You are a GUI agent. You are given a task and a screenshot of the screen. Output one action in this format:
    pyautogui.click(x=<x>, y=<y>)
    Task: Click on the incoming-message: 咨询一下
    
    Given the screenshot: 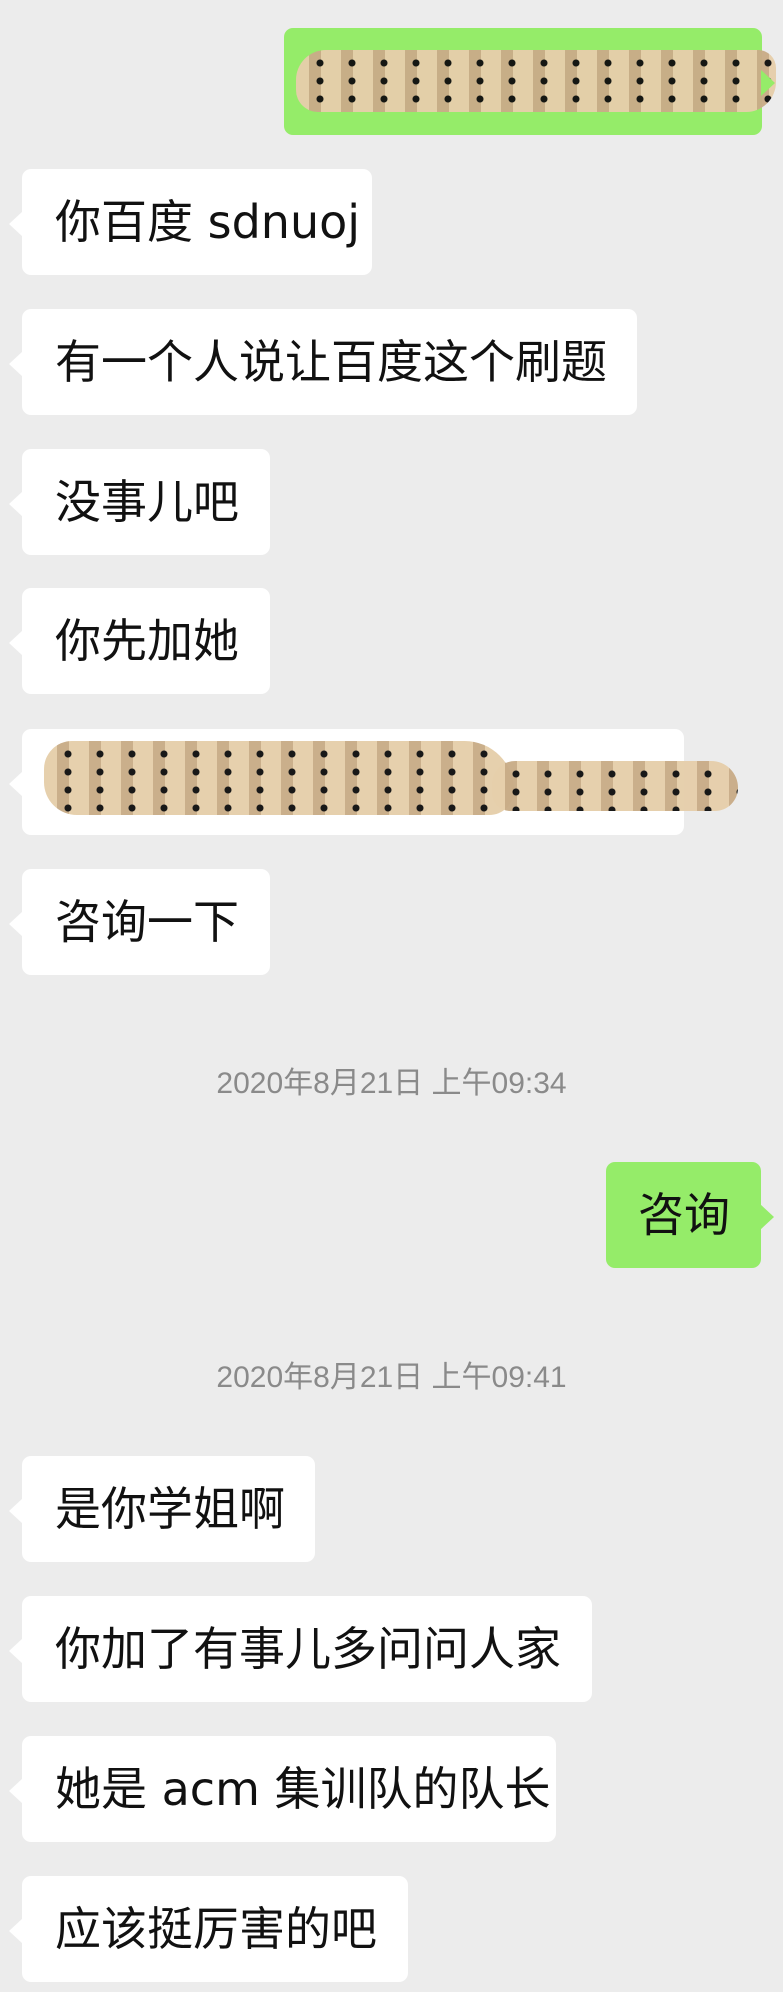 What is the action you would take?
    pyautogui.click(x=139, y=922)
    